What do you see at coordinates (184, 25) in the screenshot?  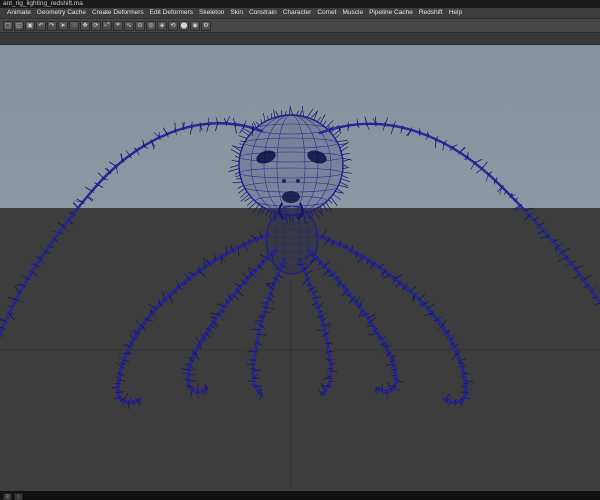 I see `render-icon: ⬤` at bounding box center [184, 25].